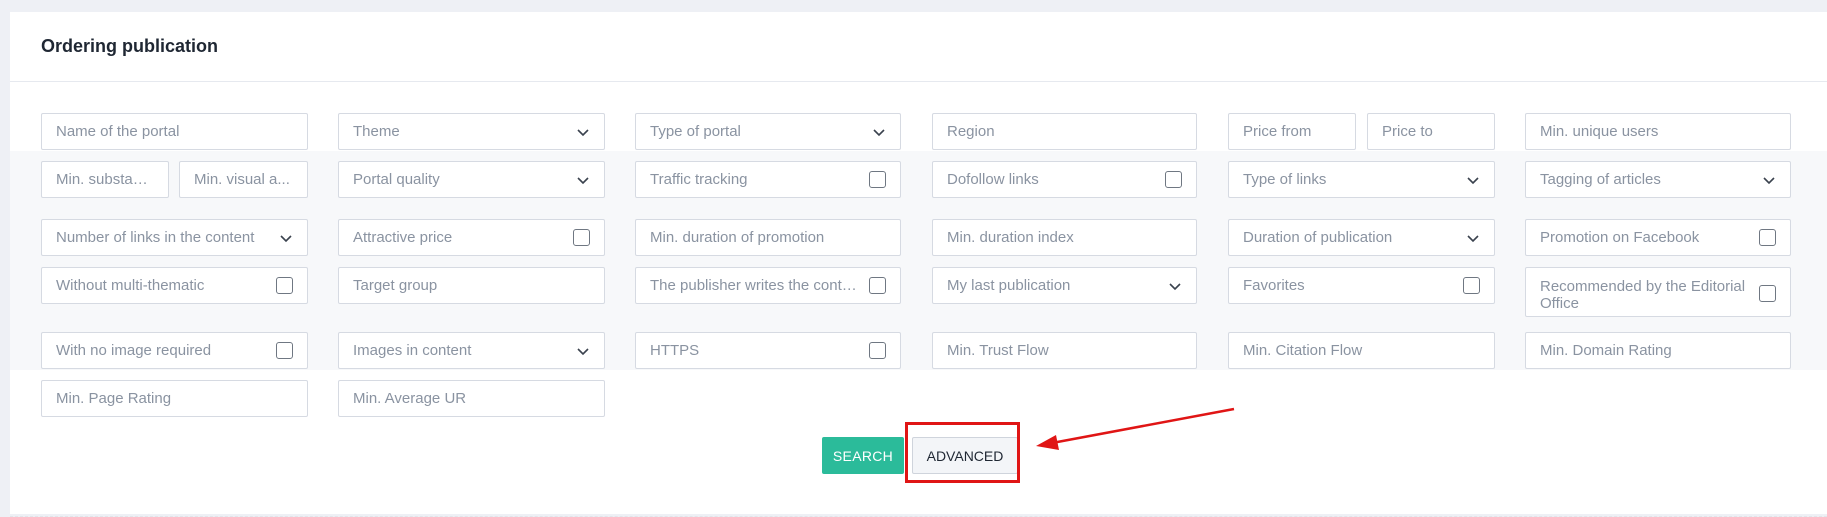 The width and height of the screenshot is (1827, 517). What do you see at coordinates (174, 131) in the screenshot?
I see `portal-name-input: Name of the portal` at bounding box center [174, 131].